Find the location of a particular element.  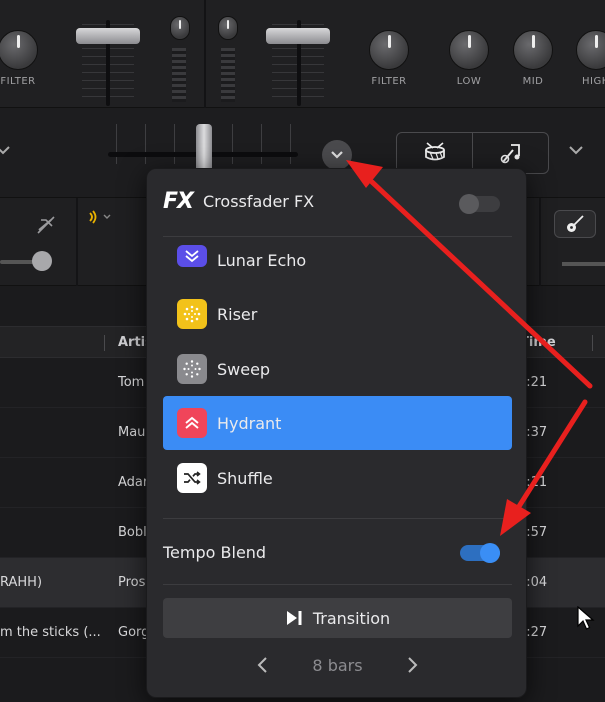

volume-slider-track-right is located at coordinates (583, 264).